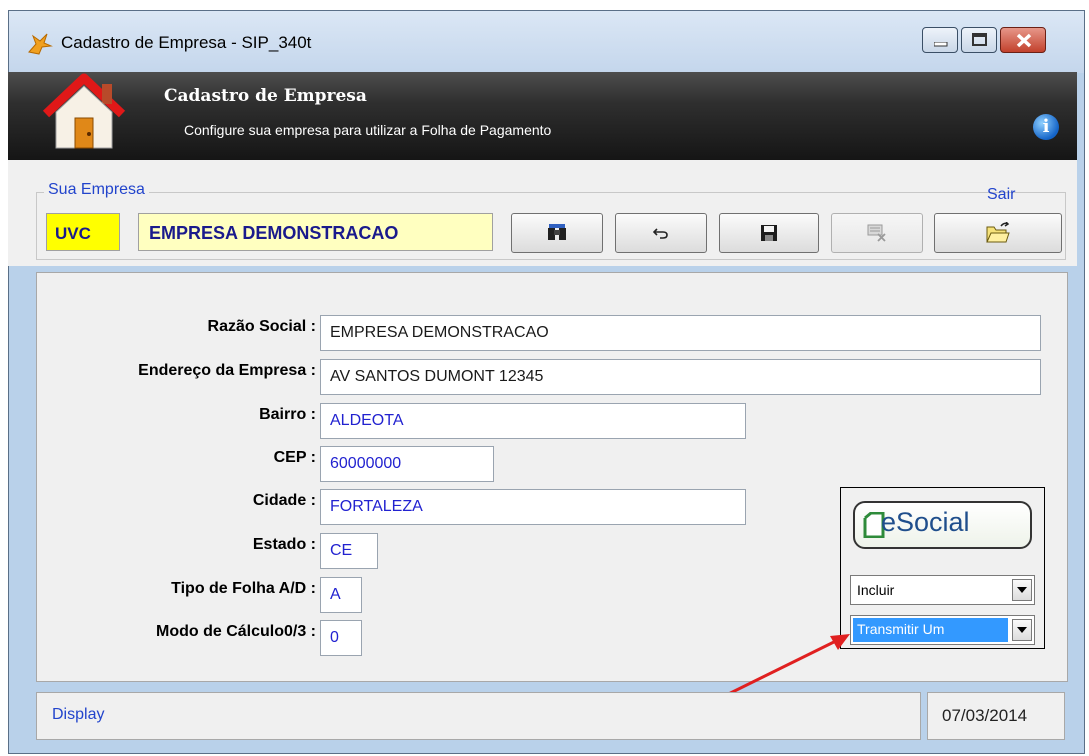 This screenshot has width=1089, height=756. Describe the element at coordinates (478, 716) in the screenshot. I see `status-bar` at that location.